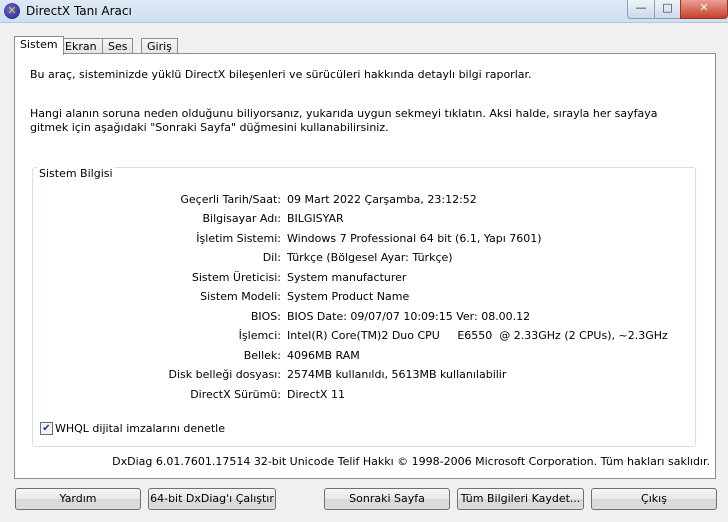 The image size is (728, 522). Describe the element at coordinates (323, 355) in the screenshot. I see `field-value: 4096MB RAM` at that location.